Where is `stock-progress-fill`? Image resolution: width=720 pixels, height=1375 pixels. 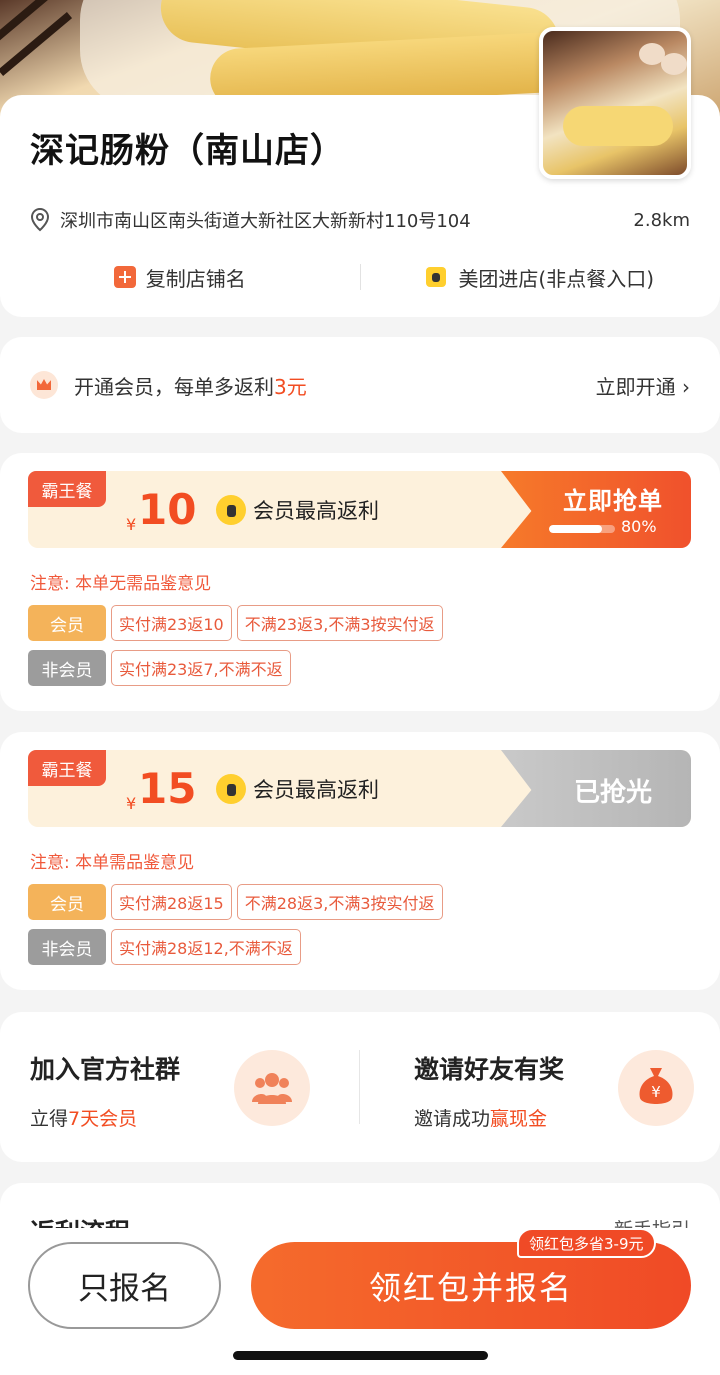 stock-progress-fill is located at coordinates (575, 529).